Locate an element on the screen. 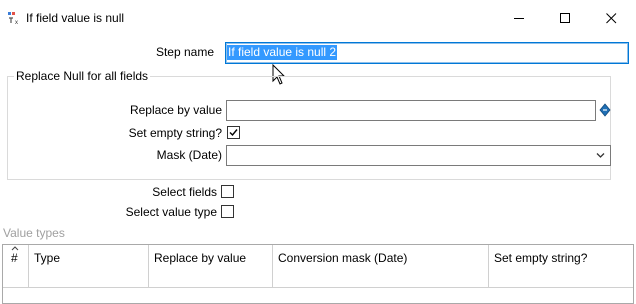 This screenshot has width=636, height=304. maximize-icon is located at coordinates (564, 17).